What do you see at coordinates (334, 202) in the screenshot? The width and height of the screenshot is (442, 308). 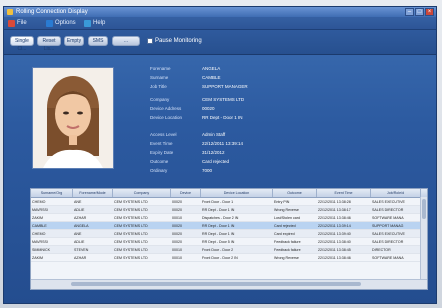 I see `cell-event-time: 22/12/2011 13:38:28` at bounding box center [334, 202].